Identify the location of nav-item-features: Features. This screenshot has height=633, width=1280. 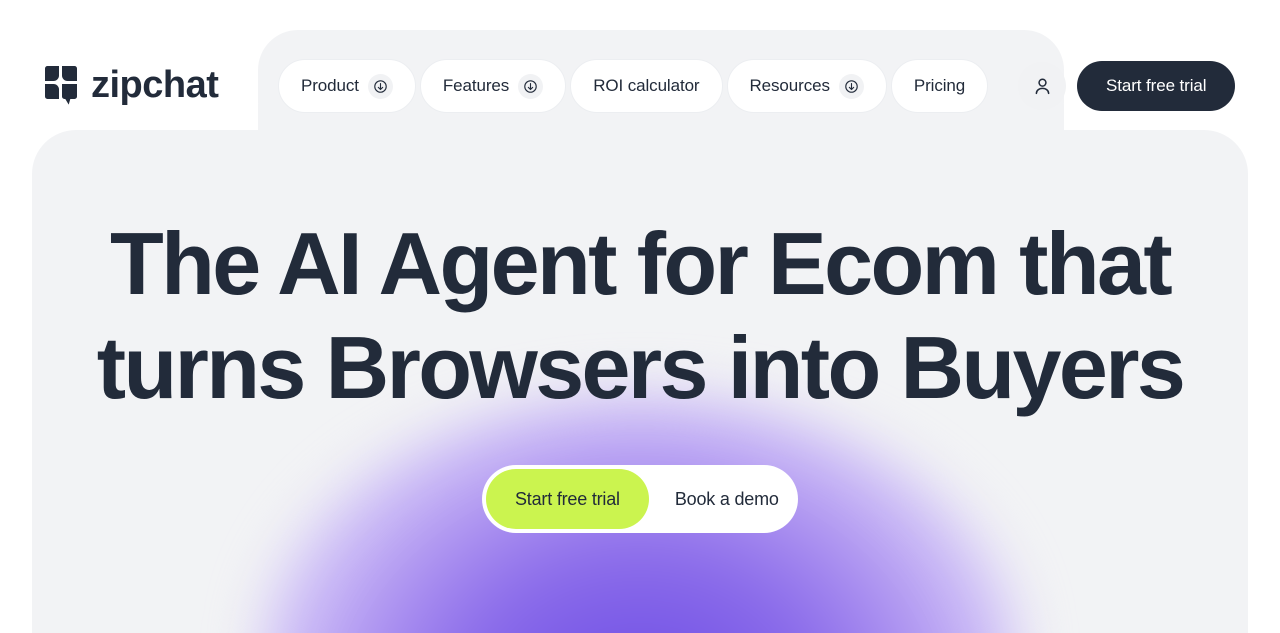
(493, 86).